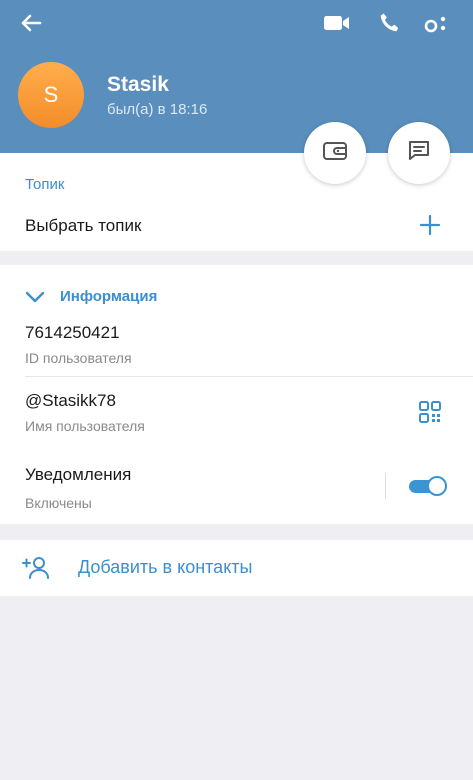 This screenshot has height=780, width=473. I want to click on toggle-knob, so click(437, 486).